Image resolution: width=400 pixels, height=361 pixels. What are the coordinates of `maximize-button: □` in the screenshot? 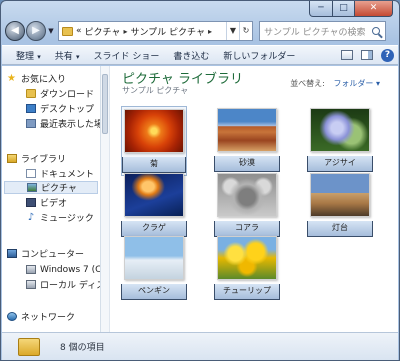 It's located at (344, 9).